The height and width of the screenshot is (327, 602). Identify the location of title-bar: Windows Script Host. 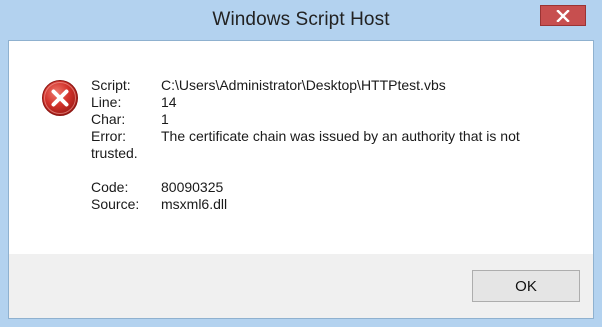
(301, 20).